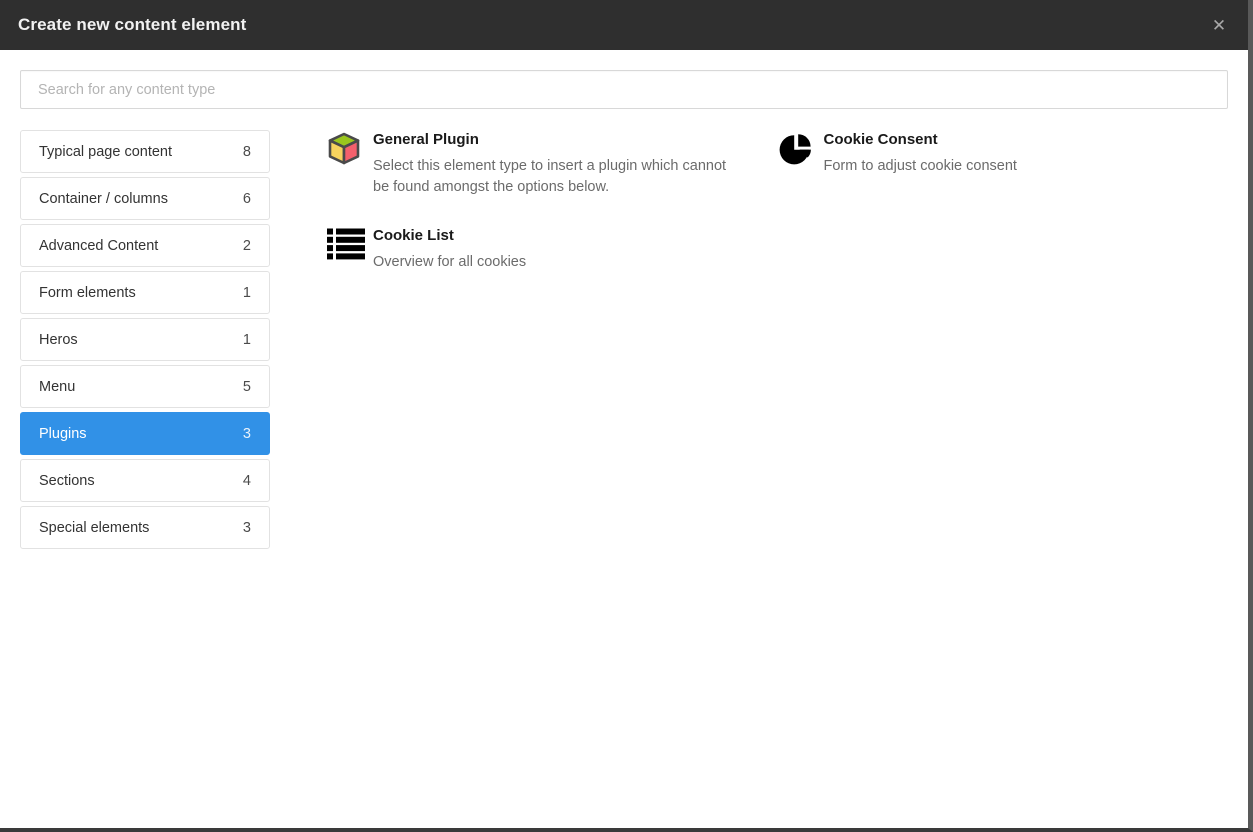  What do you see at coordinates (132, 24) in the screenshot?
I see `page-title: Create new content element` at bounding box center [132, 24].